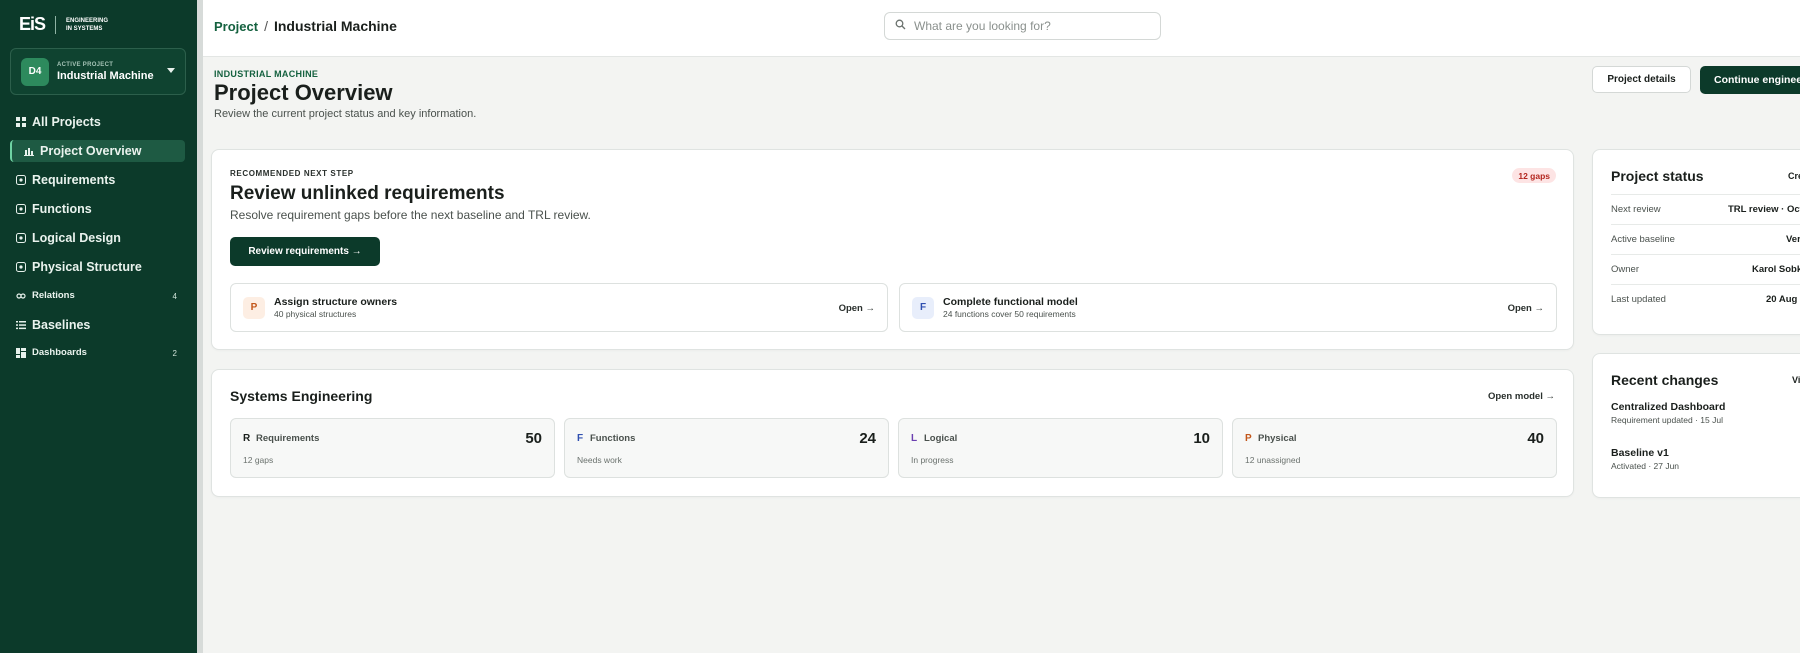 The width and height of the screenshot is (1800, 653). I want to click on brand-logo: EiS, so click(32, 24).